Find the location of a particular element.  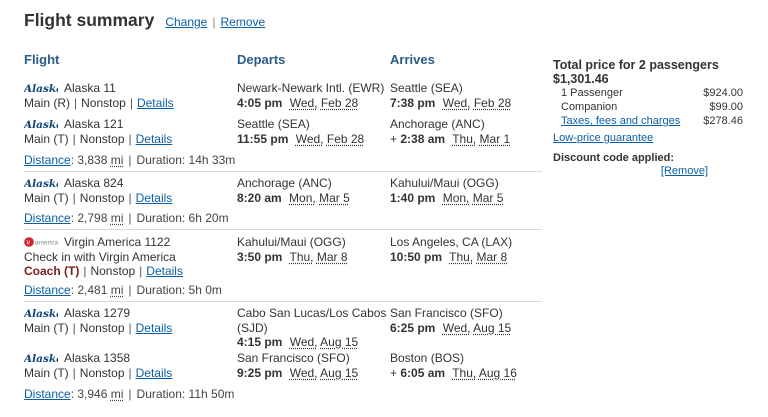

change-link: Change is located at coordinates (186, 22).